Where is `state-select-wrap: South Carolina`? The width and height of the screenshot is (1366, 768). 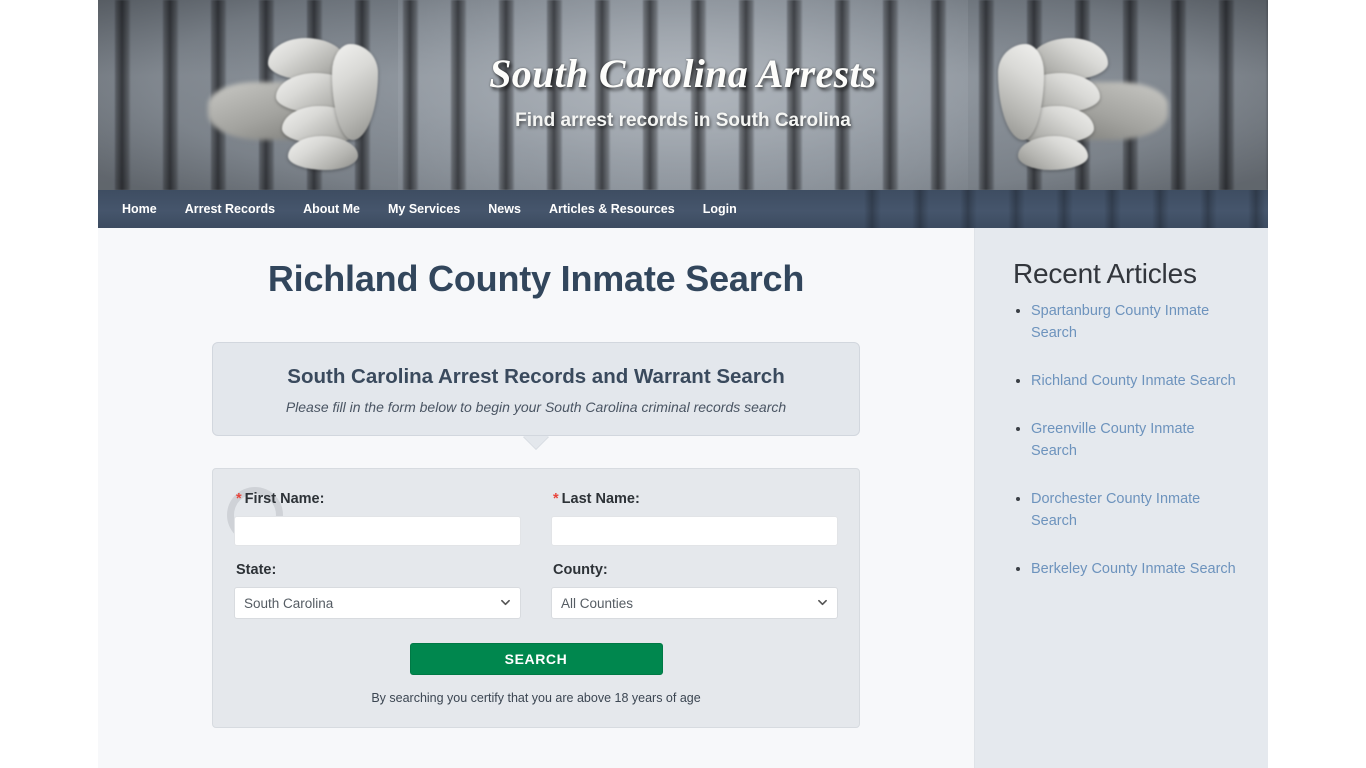
state-select-wrap: South Carolina is located at coordinates (377, 603).